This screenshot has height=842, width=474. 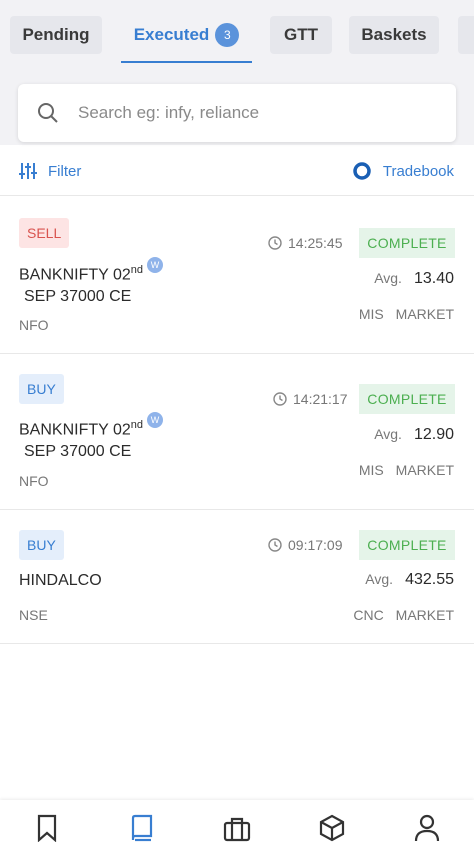 I want to click on avg-value: 13.40, so click(x=433, y=278).